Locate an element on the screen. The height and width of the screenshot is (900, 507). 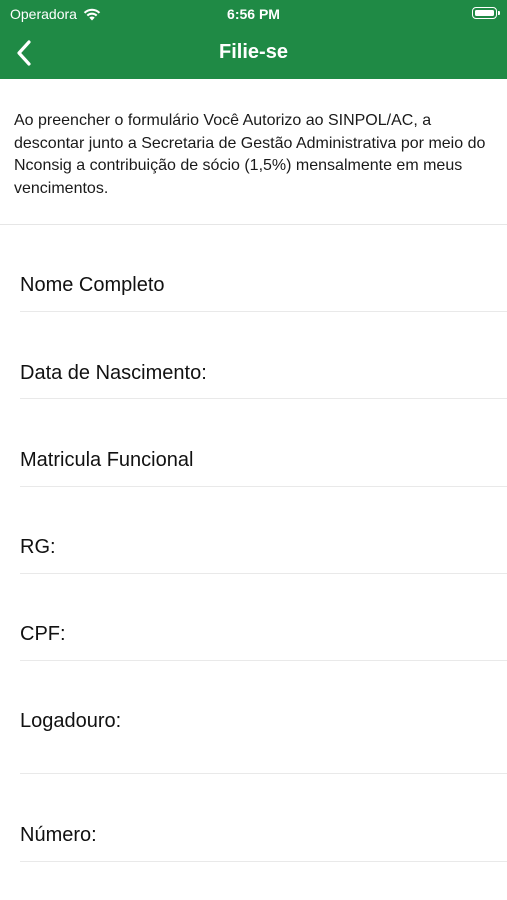
field-label: RG: is located at coordinates (38, 547).